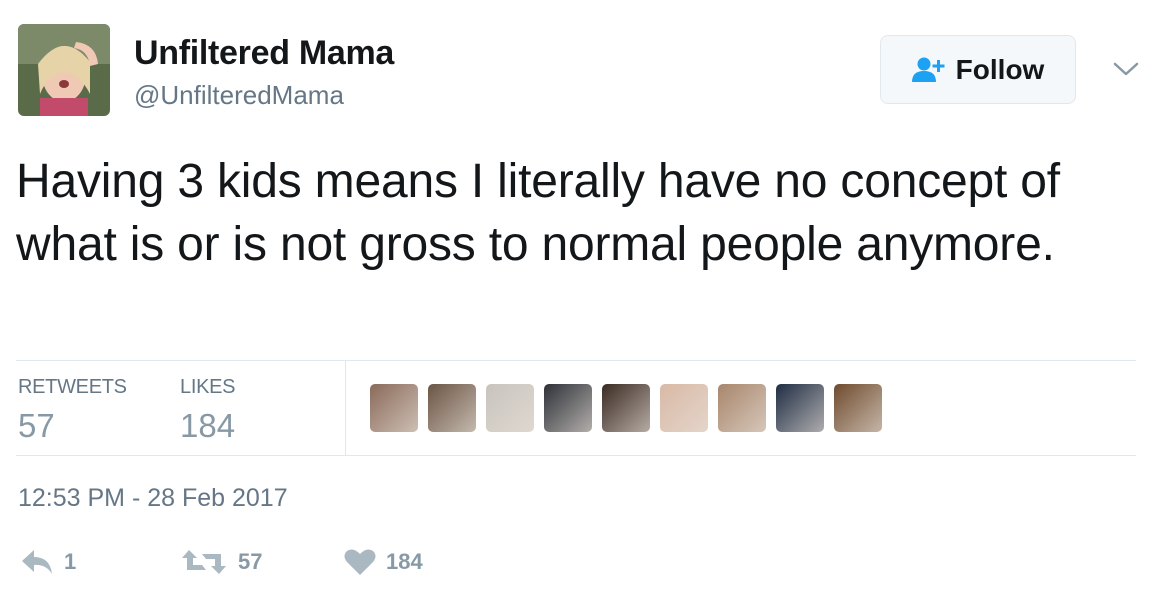  What do you see at coordinates (204, 562) in the screenshot?
I see `retweet-icon` at bounding box center [204, 562].